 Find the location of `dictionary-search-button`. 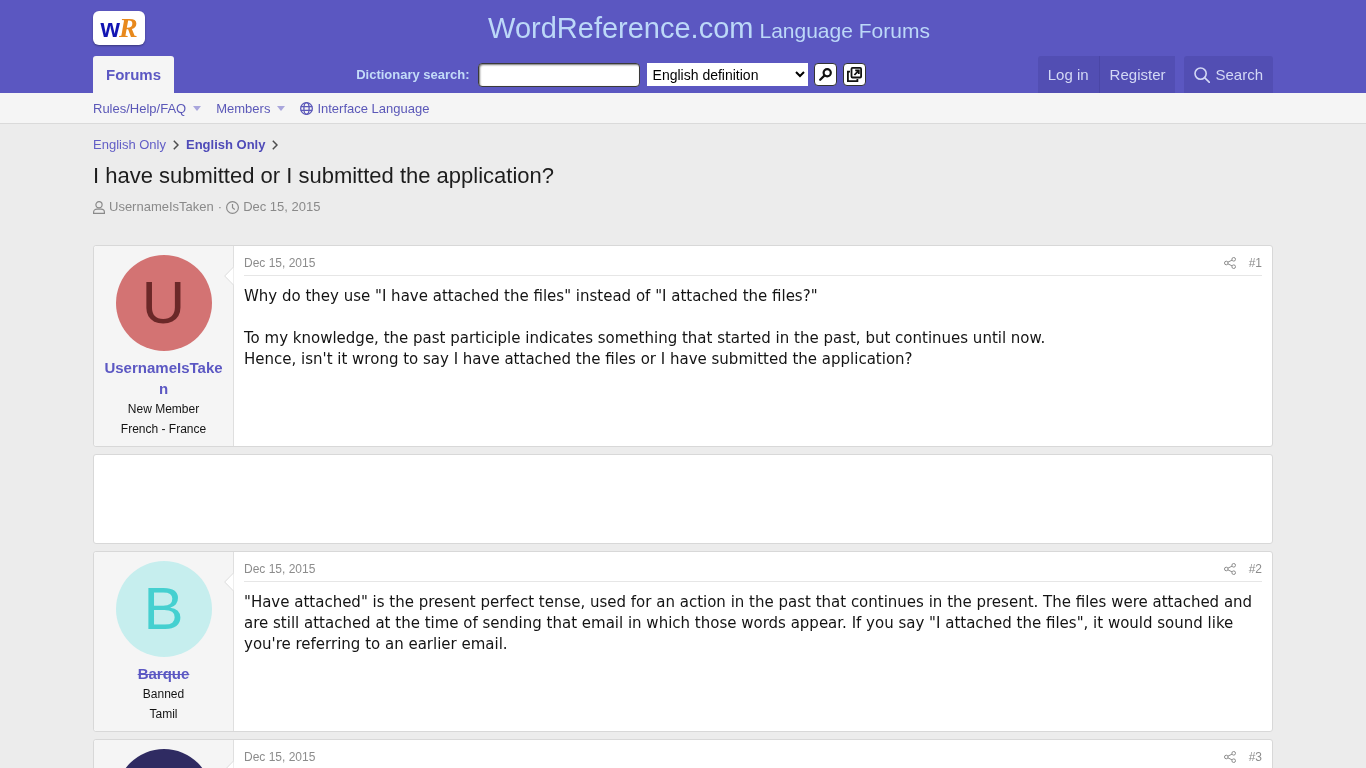

dictionary-search-button is located at coordinates (825, 74).